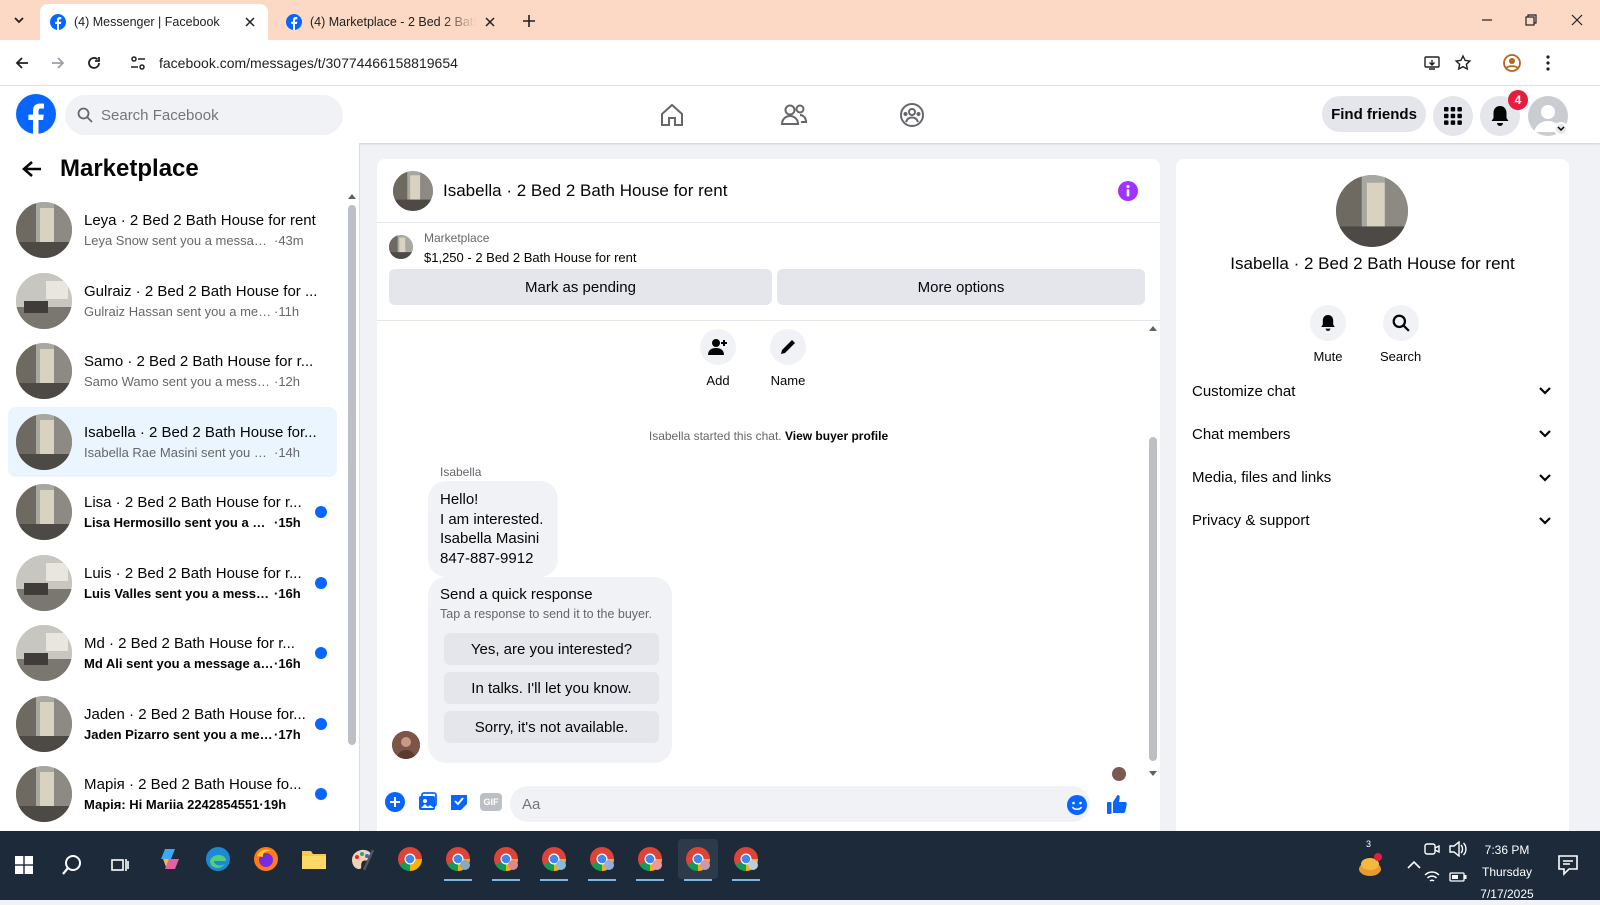 This screenshot has width=1600, height=905. What do you see at coordinates (218, 859) in the screenshot?
I see `edge-icon` at bounding box center [218, 859].